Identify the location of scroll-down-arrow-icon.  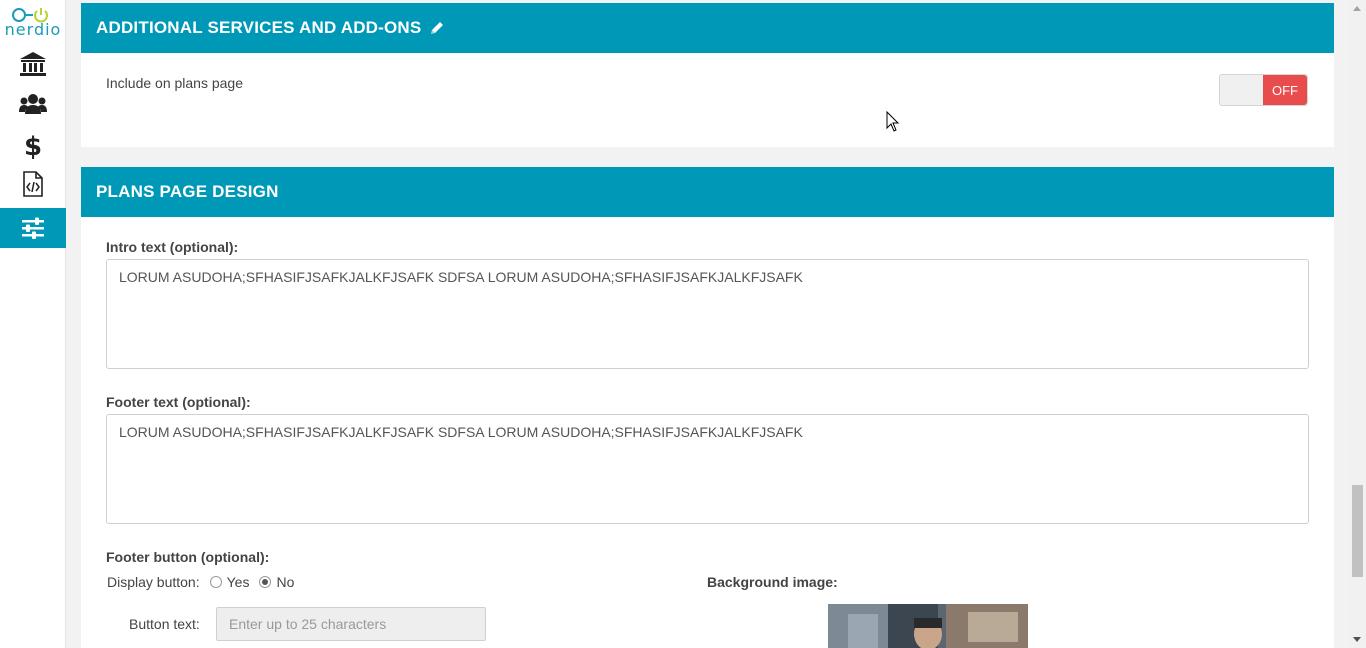
(1357, 639).